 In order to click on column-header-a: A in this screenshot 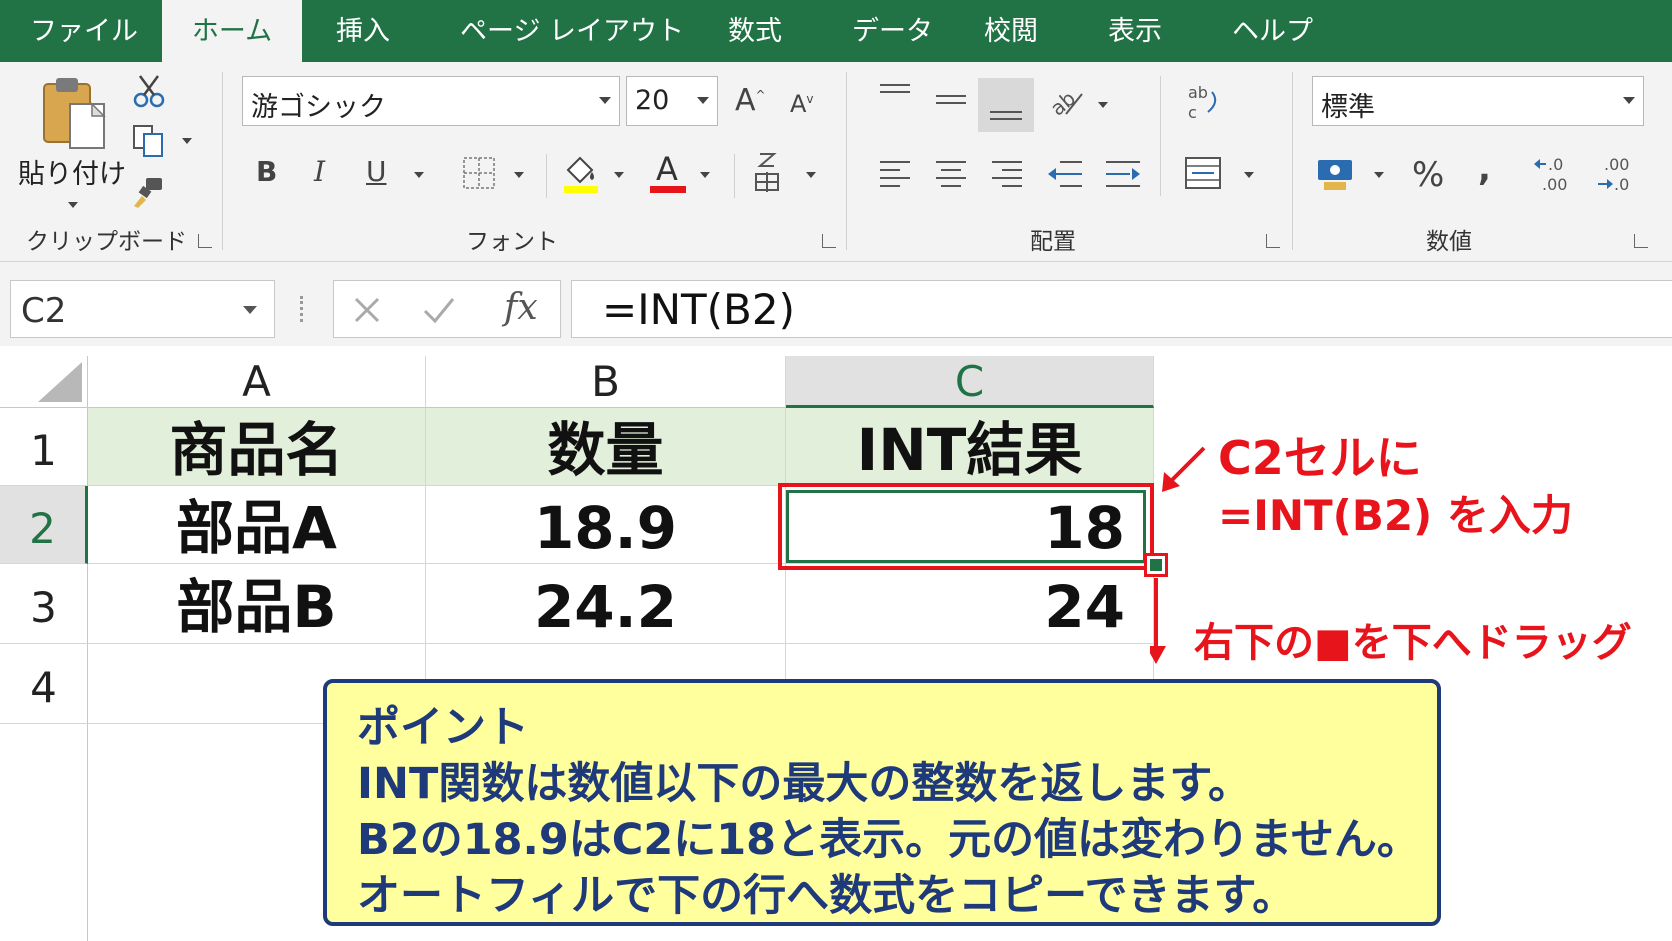, I will do `click(257, 382)`.